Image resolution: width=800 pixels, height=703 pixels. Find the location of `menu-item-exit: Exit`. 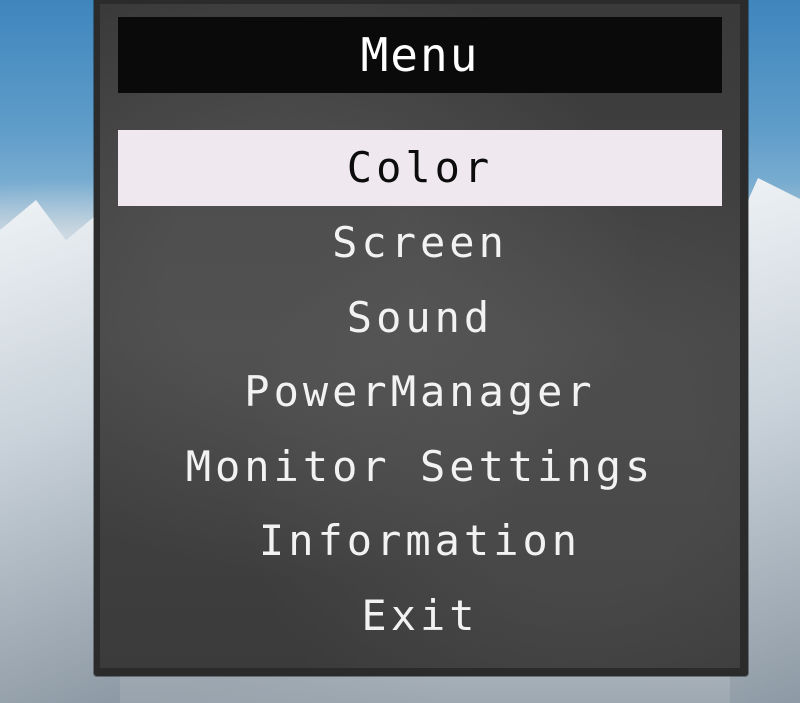

menu-item-exit: Exit is located at coordinates (420, 616).